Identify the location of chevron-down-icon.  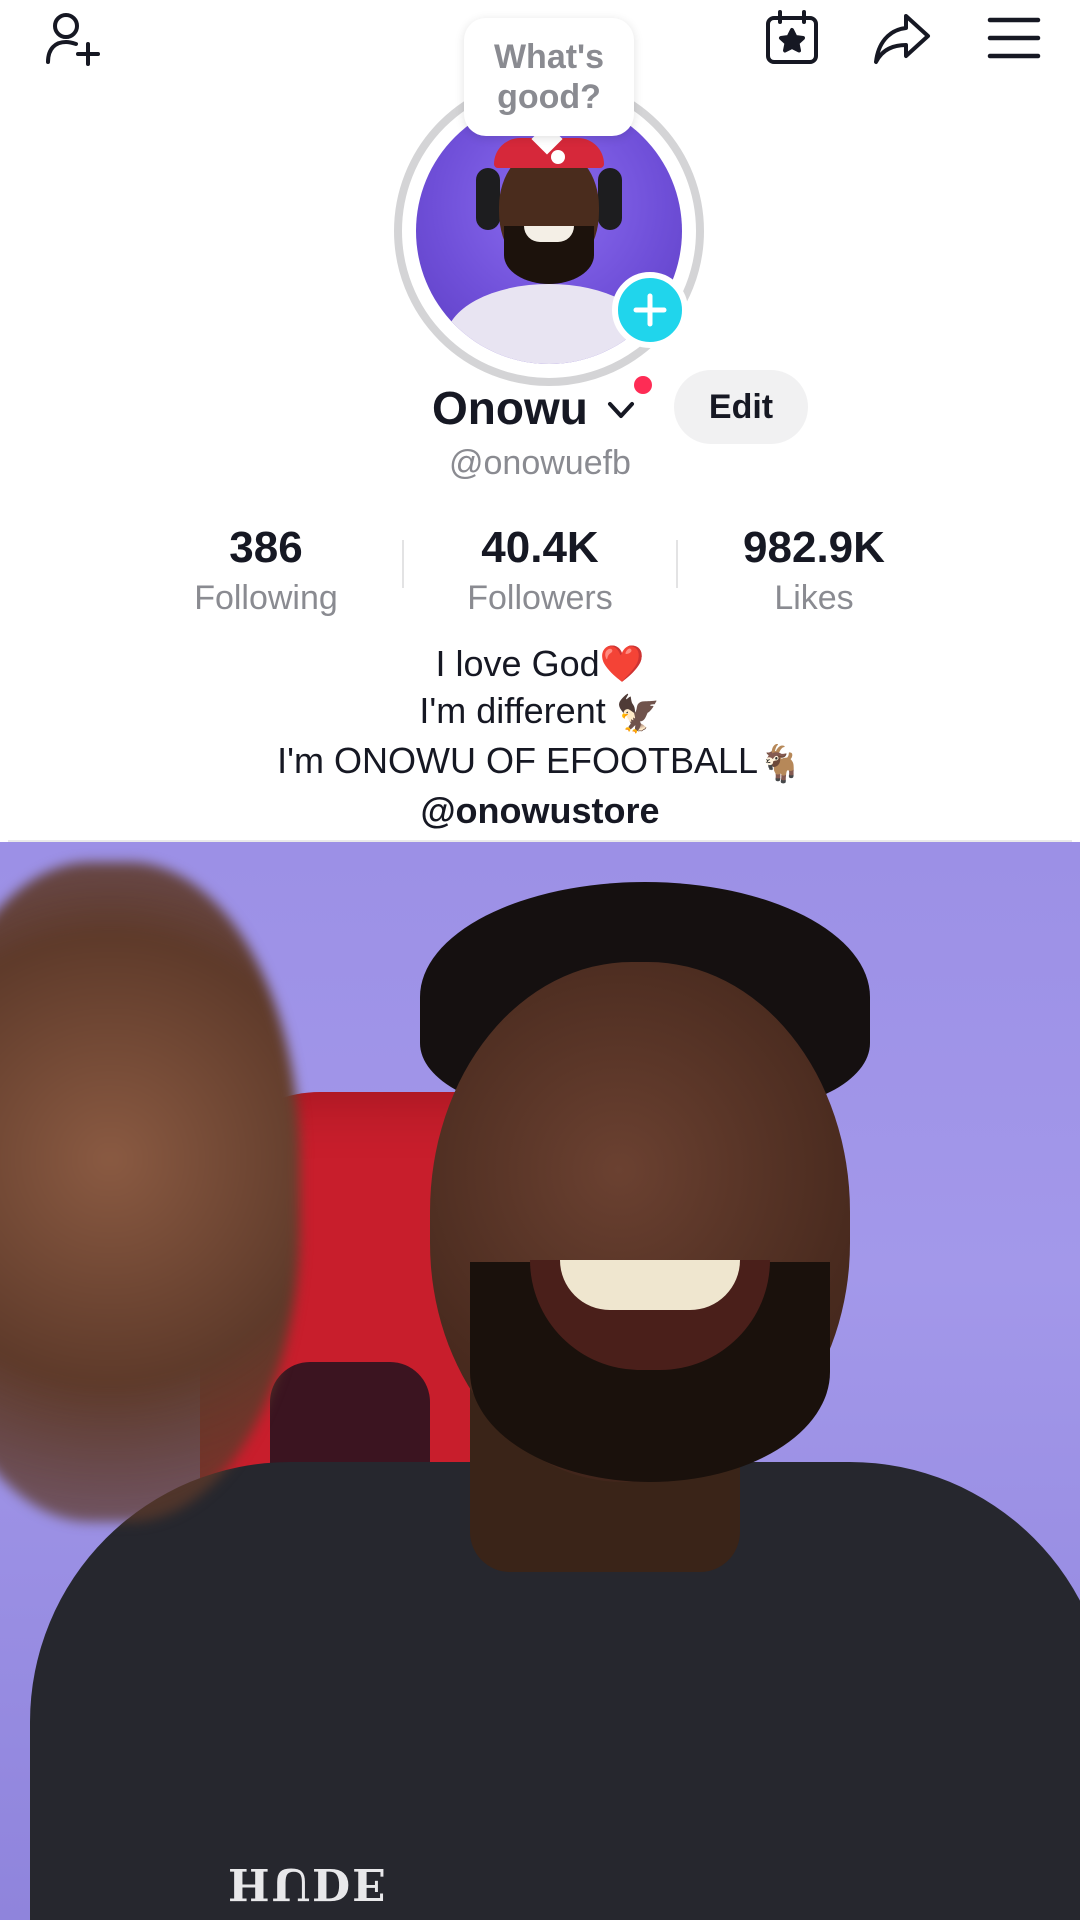
(621, 411).